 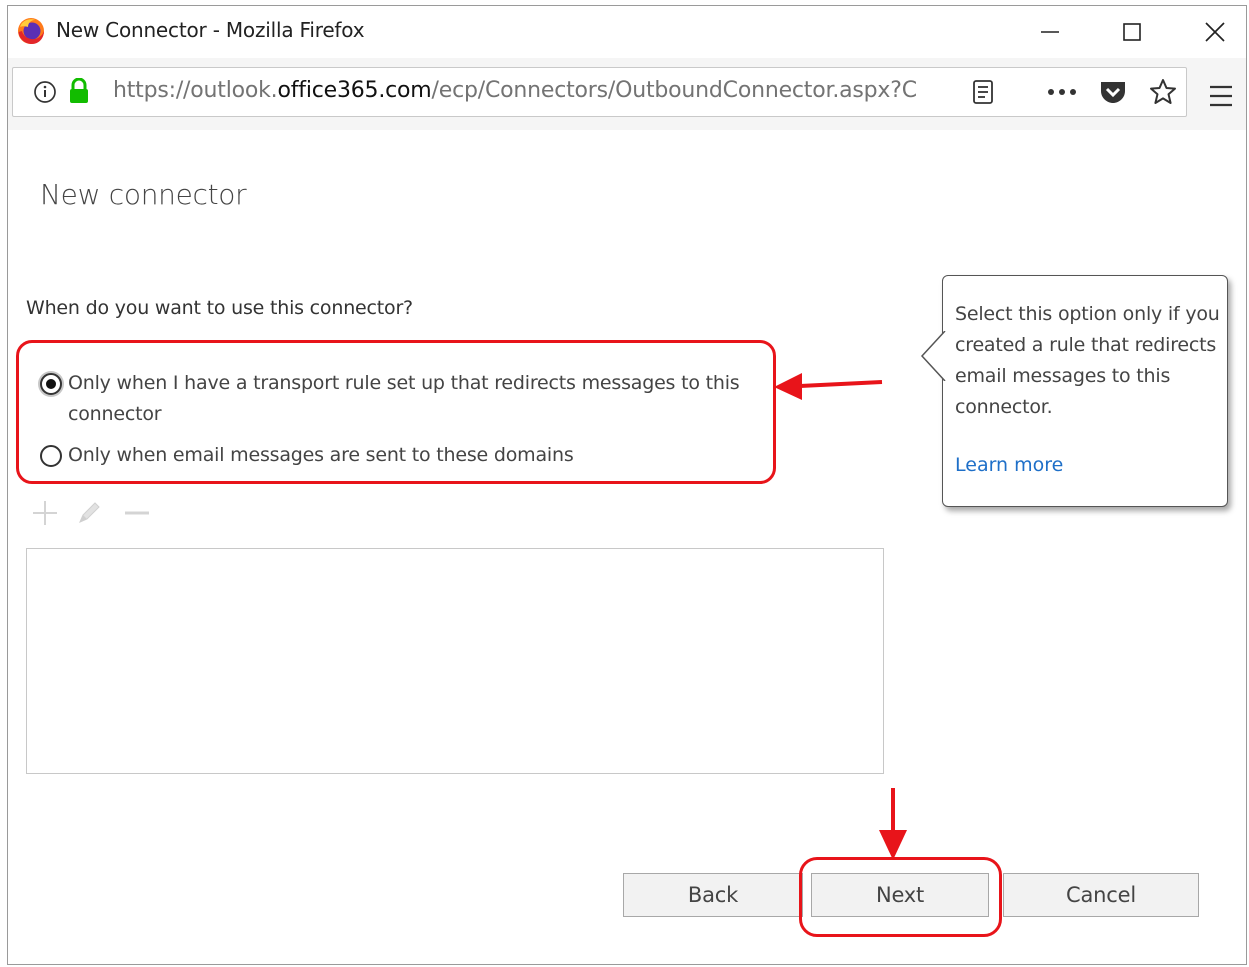 I want to click on minimize-icon, so click(x=1050, y=32).